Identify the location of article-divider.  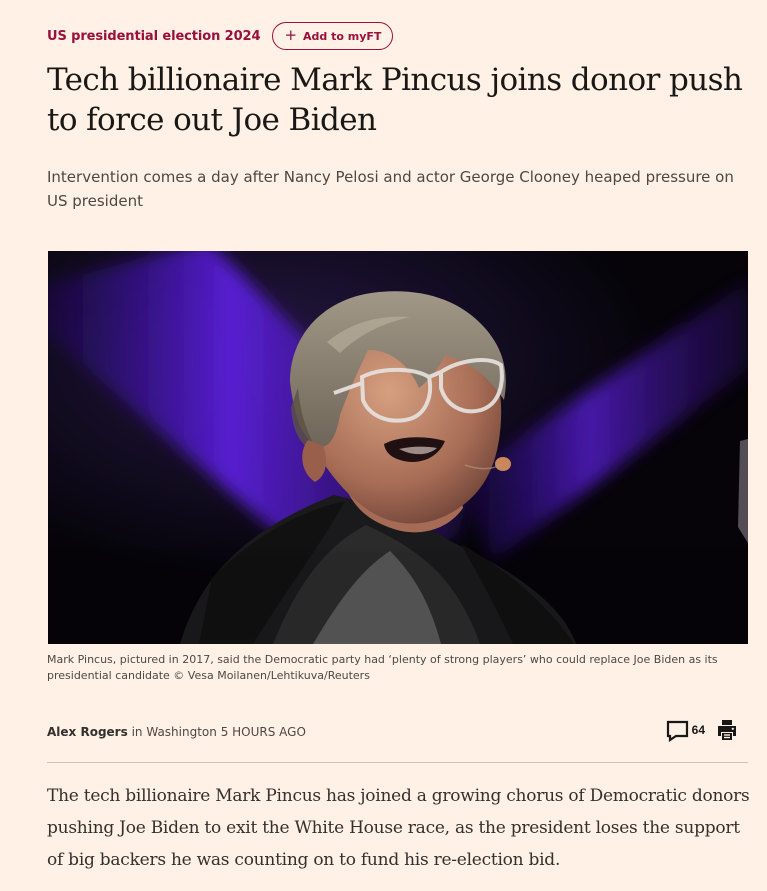
(397, 762).